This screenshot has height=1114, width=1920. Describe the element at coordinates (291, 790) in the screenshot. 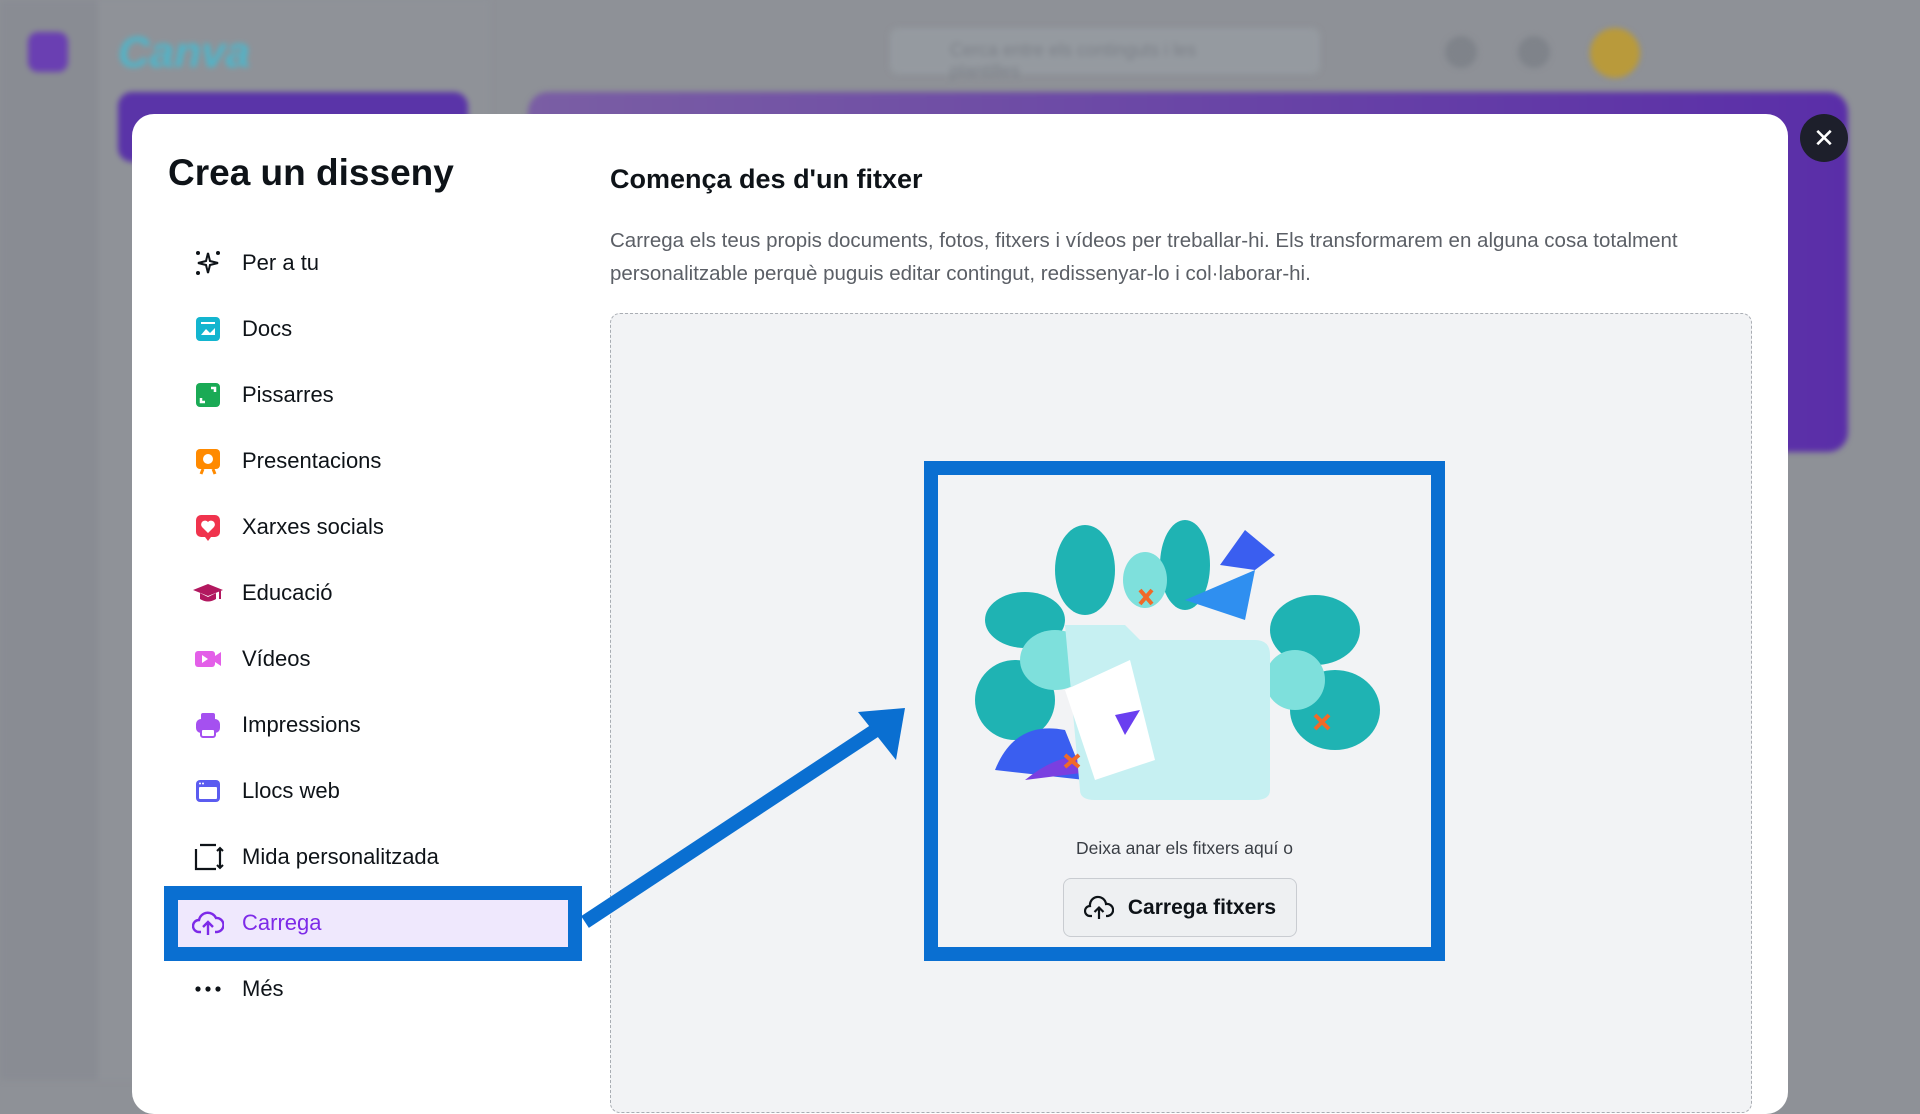

I see `menu-item-label: Llocs web` at that location.